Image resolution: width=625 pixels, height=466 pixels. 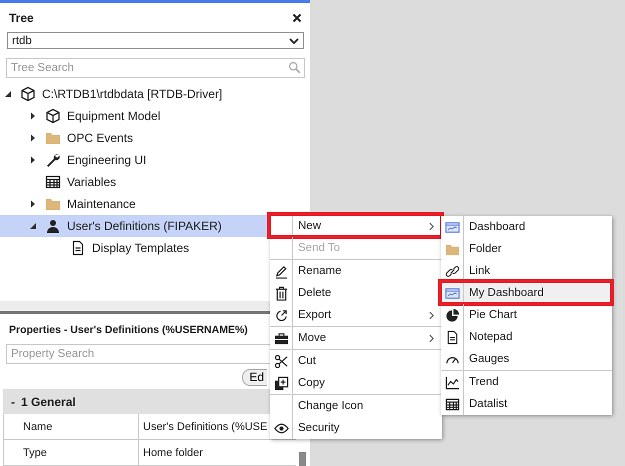 I want to click on pie-chart-icon, so click(x=452, y=315).